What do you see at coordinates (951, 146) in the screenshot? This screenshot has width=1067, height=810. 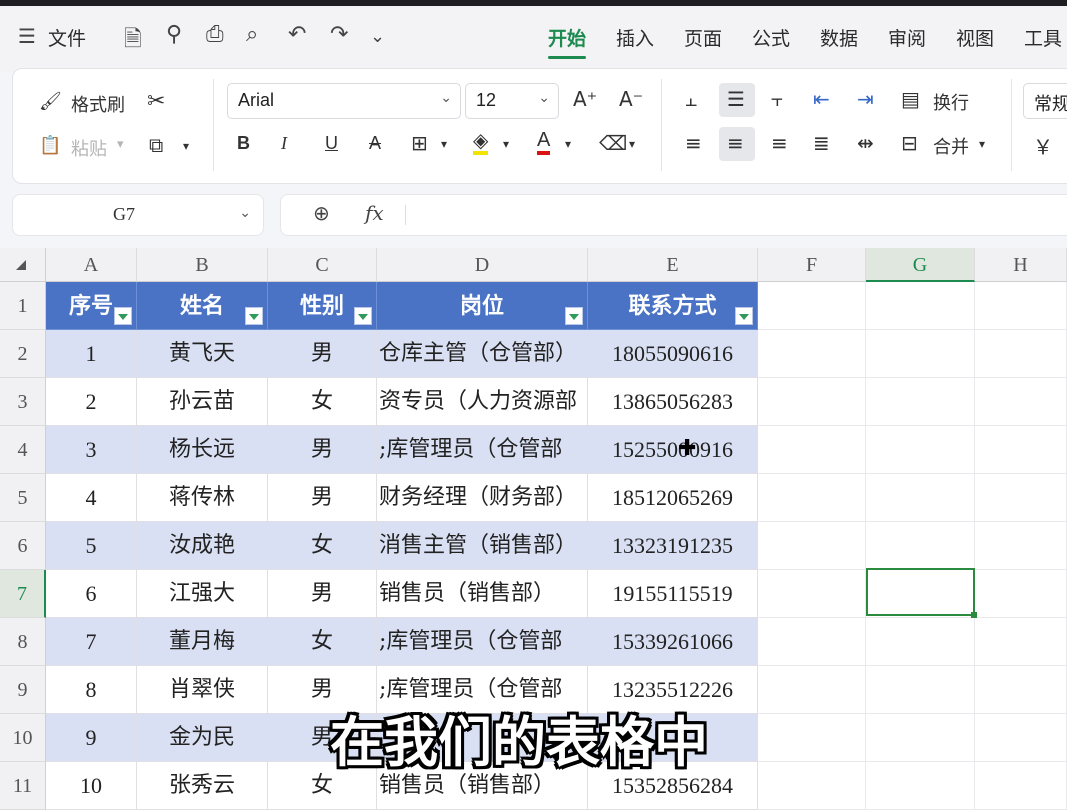 I see `merge-cells-button: 合并` at bounding box center [951, 146].